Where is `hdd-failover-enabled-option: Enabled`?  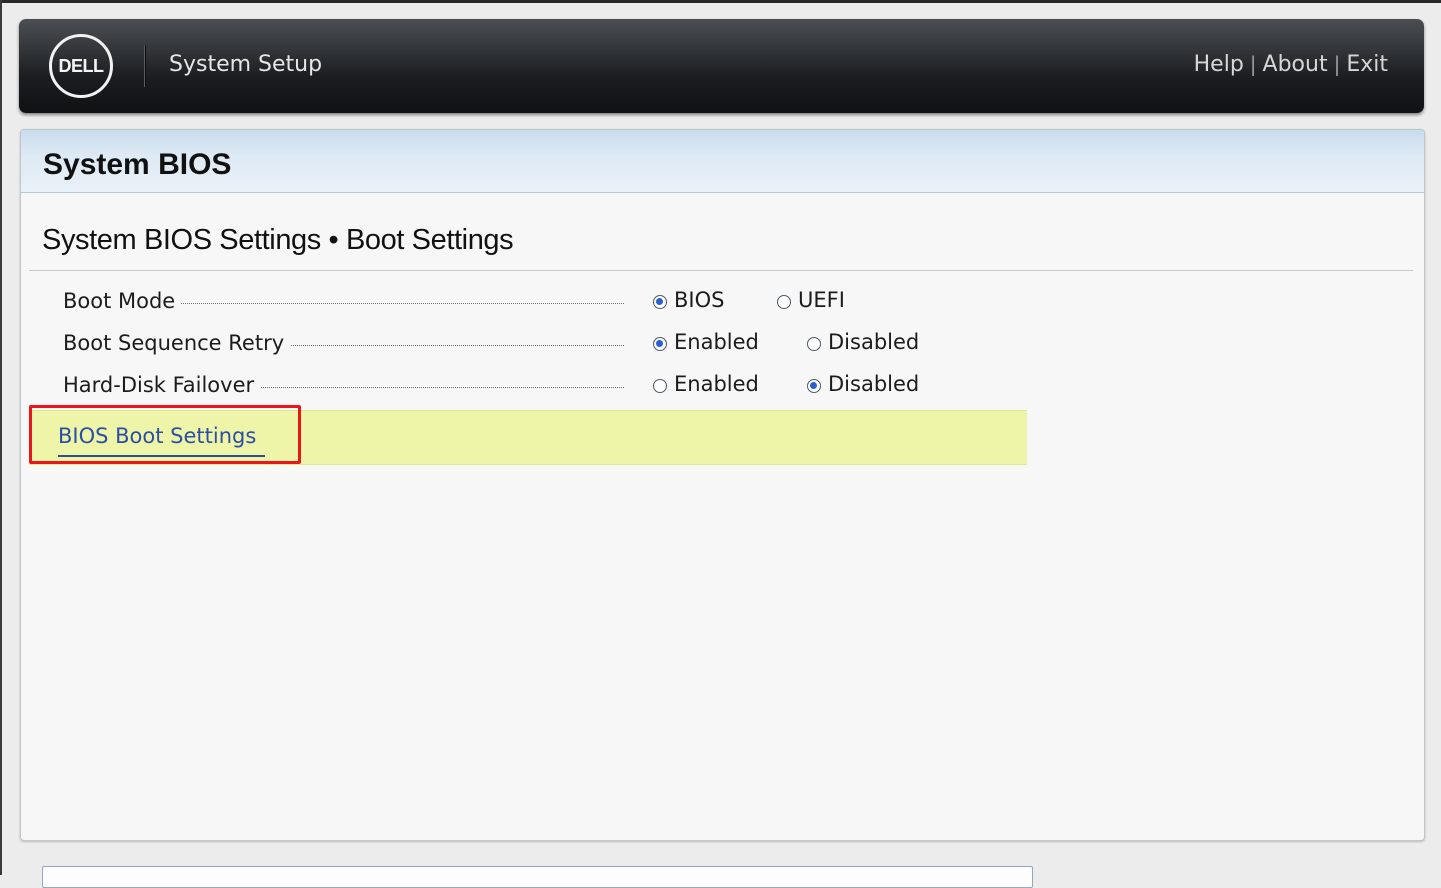
hdd-failover-enabled-option: Enabled is located at coordinates (706, 384).